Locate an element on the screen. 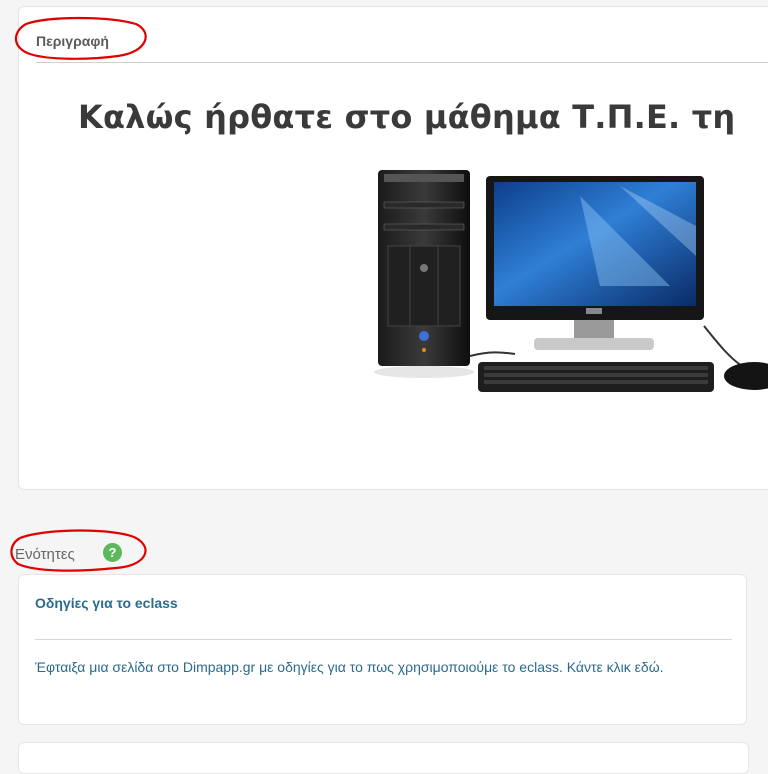  description-label: Περιγραφή is located at coordinates (72, 41).